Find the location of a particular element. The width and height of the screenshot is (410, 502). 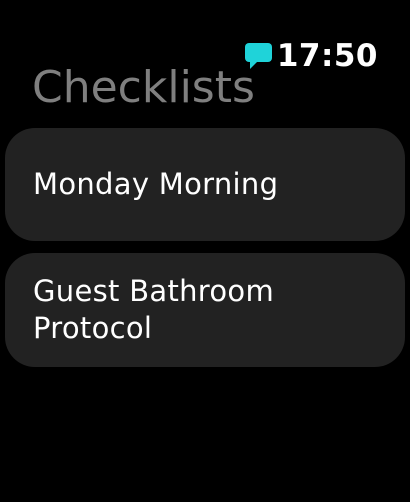

checklist-item-label: Guest Bathroom Protocol is located at coordinates (154, 309).